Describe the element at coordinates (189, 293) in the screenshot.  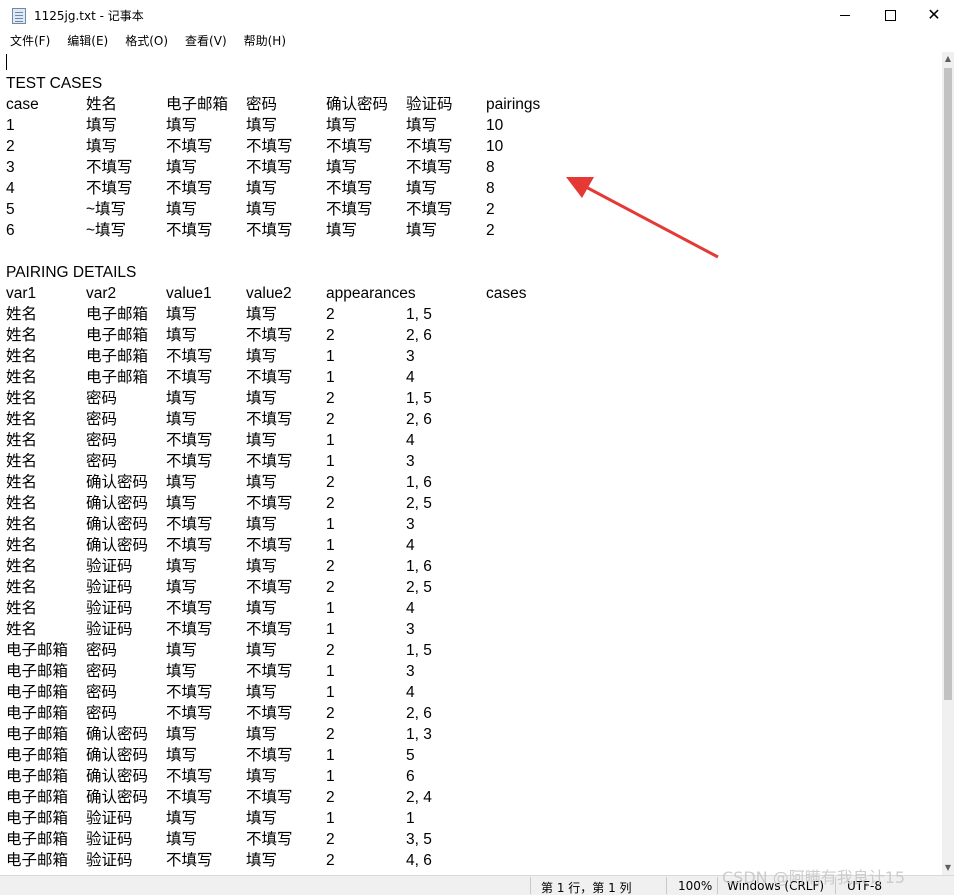
I see `text-cell: value1` at that location.